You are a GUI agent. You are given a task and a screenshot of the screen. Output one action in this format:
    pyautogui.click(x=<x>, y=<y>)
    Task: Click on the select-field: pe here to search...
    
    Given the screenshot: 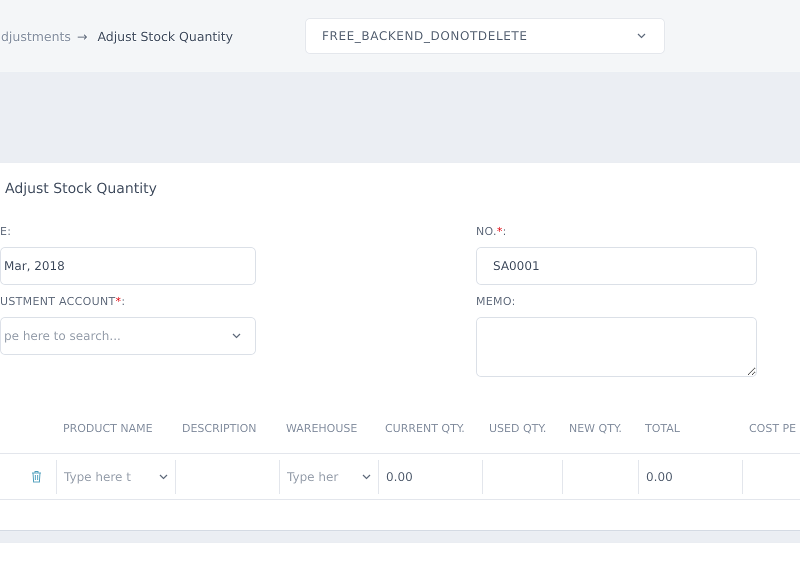 What is the action you would take?
    pyautogui.click(x=128, y=336)
    